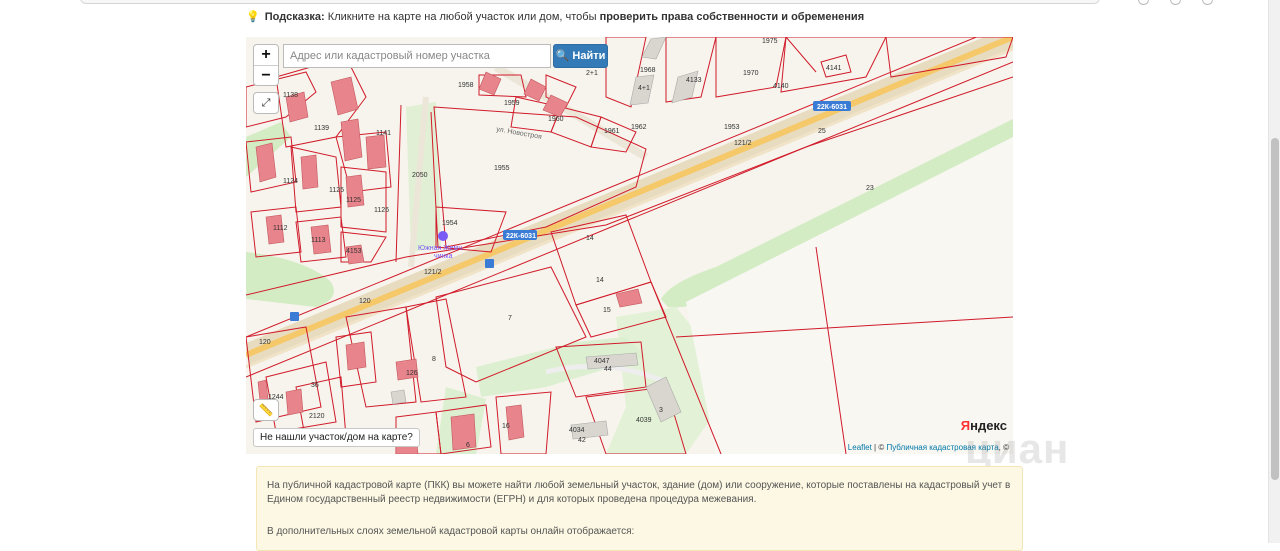 The image size is (1280, 551). Describe the element at coordinates (510, 318) in the screenshot. I see `svg-text: 7` at that location.